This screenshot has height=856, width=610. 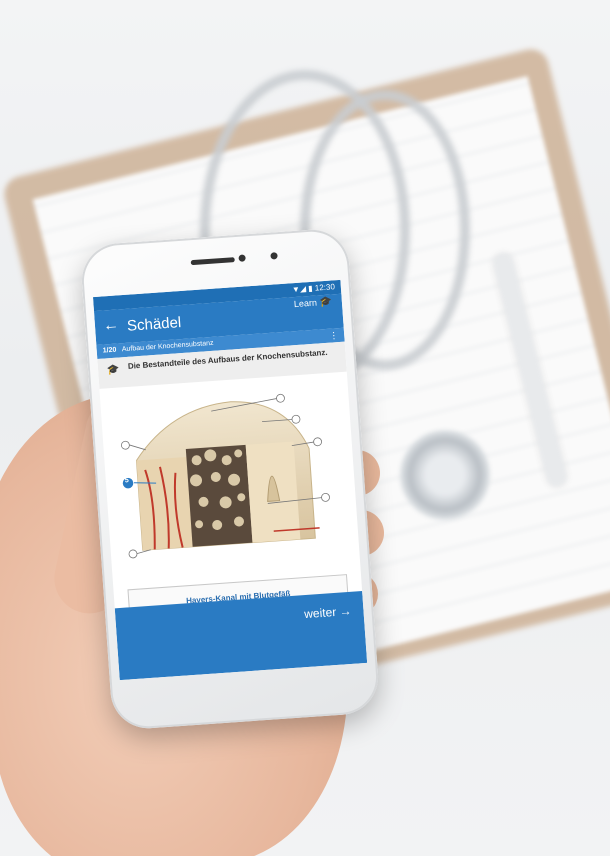 I want to click on earpiece, so click(x=212, y=261).